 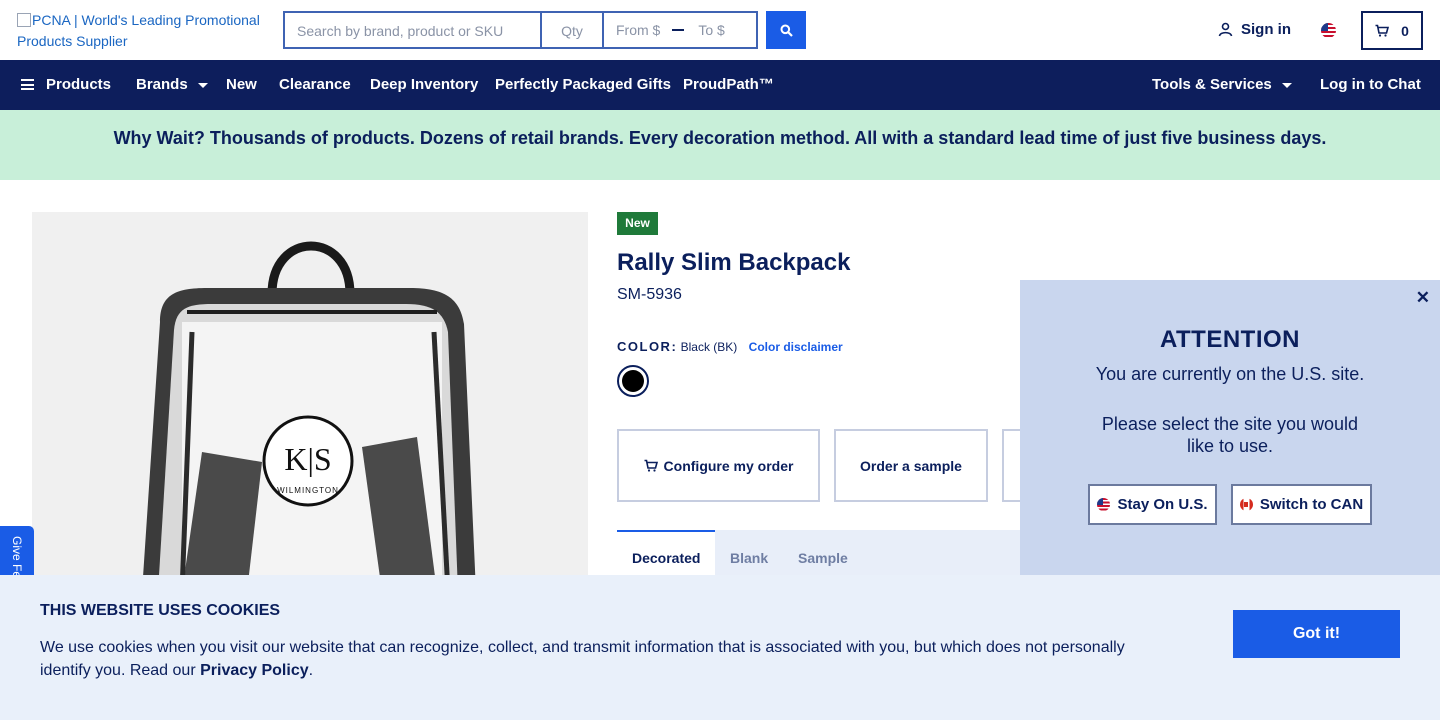 I want to click on price-from-input: From $, so click(x=638, y=30).